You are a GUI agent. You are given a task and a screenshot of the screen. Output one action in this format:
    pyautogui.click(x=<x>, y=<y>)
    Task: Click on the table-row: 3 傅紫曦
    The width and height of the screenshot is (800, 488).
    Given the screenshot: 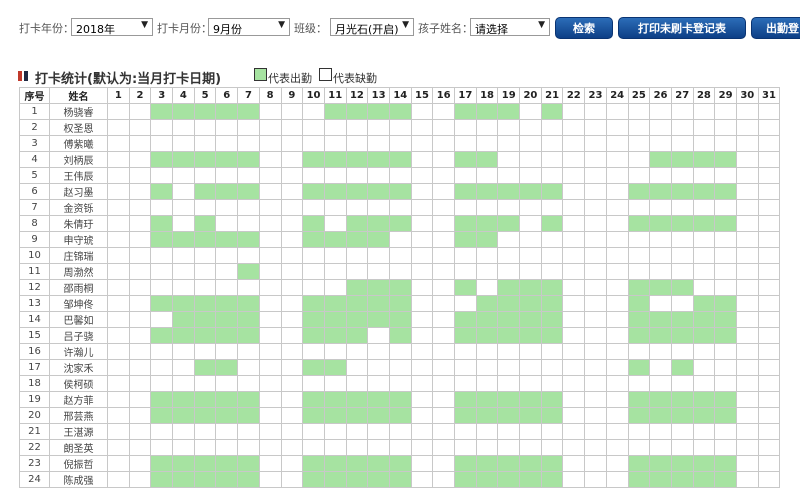 What is the action you would take?
    pyautogui.click(x=400, y=143)
    